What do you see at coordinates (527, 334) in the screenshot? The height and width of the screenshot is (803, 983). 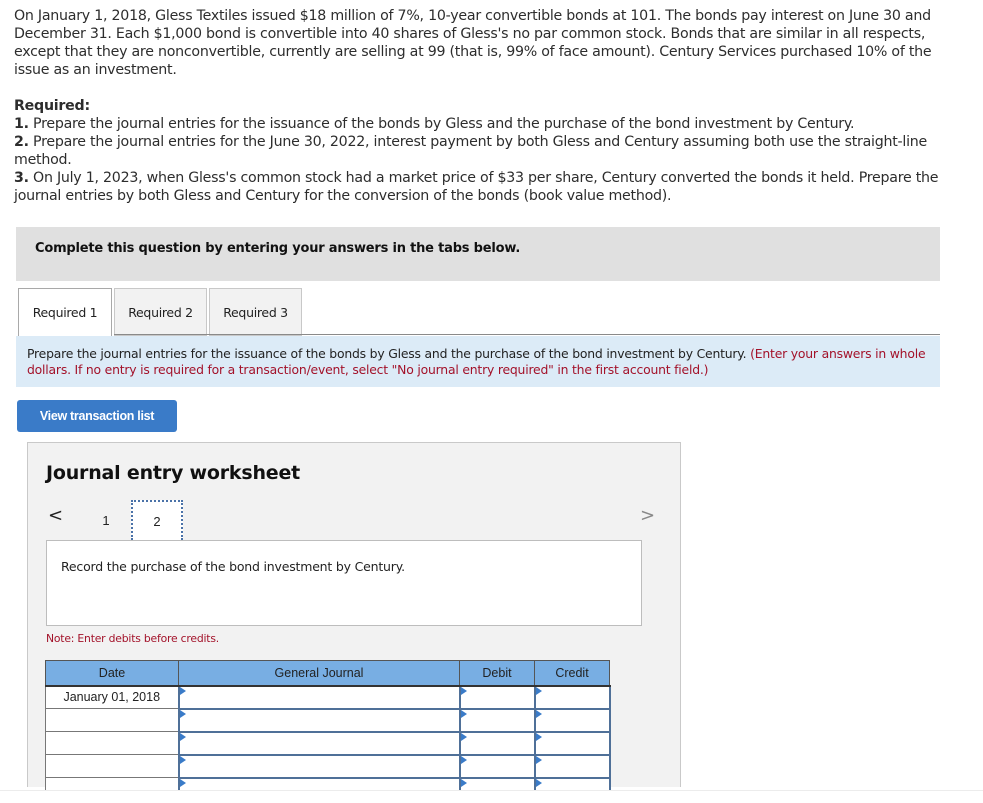 I see `tab-divider` at bounding box center [527, 334].